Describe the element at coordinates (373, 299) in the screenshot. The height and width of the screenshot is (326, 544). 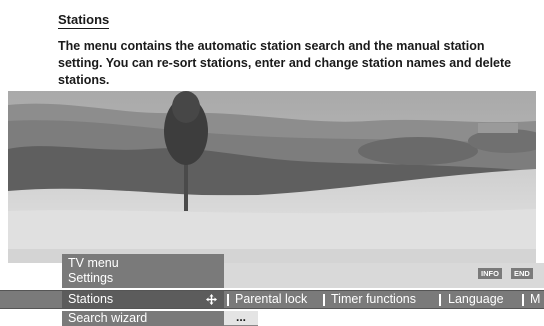
I see `menu-item-timer-functions: Timer functions` at that location.